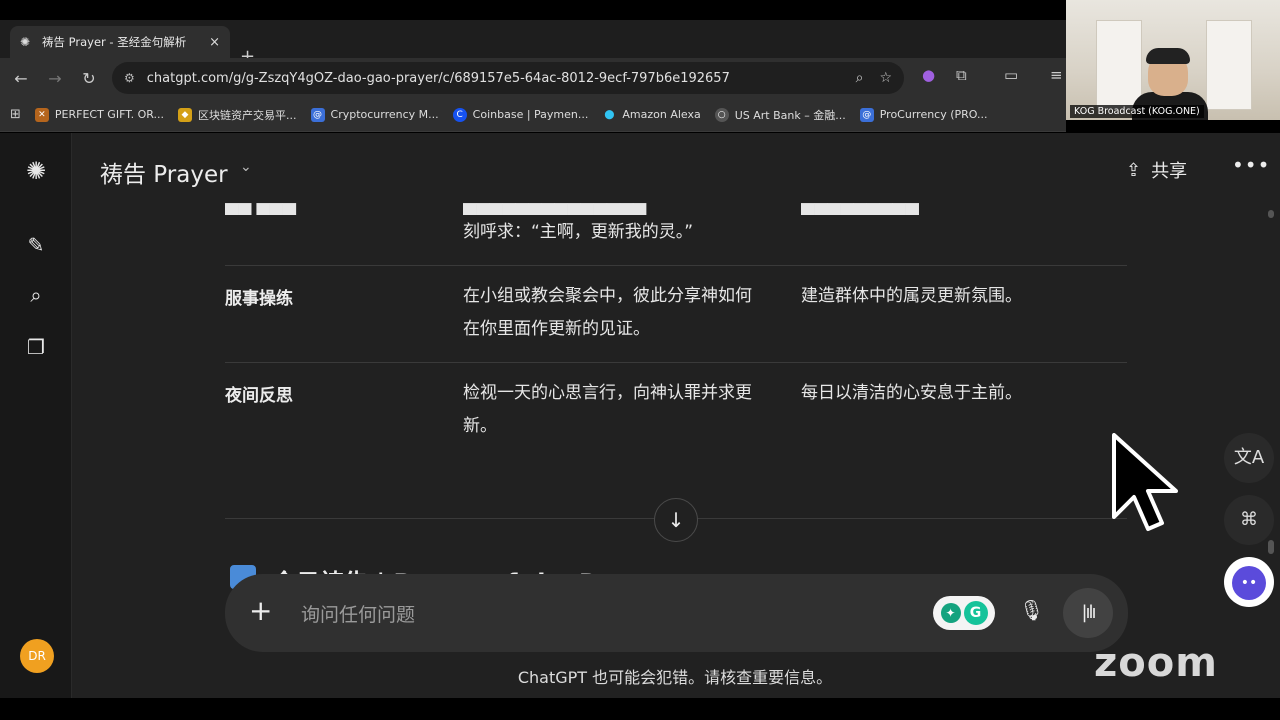 This screenshot has width=1280, height=720. Describe the element at coordinates (1249, 458) in the screenshot. I see `translate-icon: 文A` at that location.